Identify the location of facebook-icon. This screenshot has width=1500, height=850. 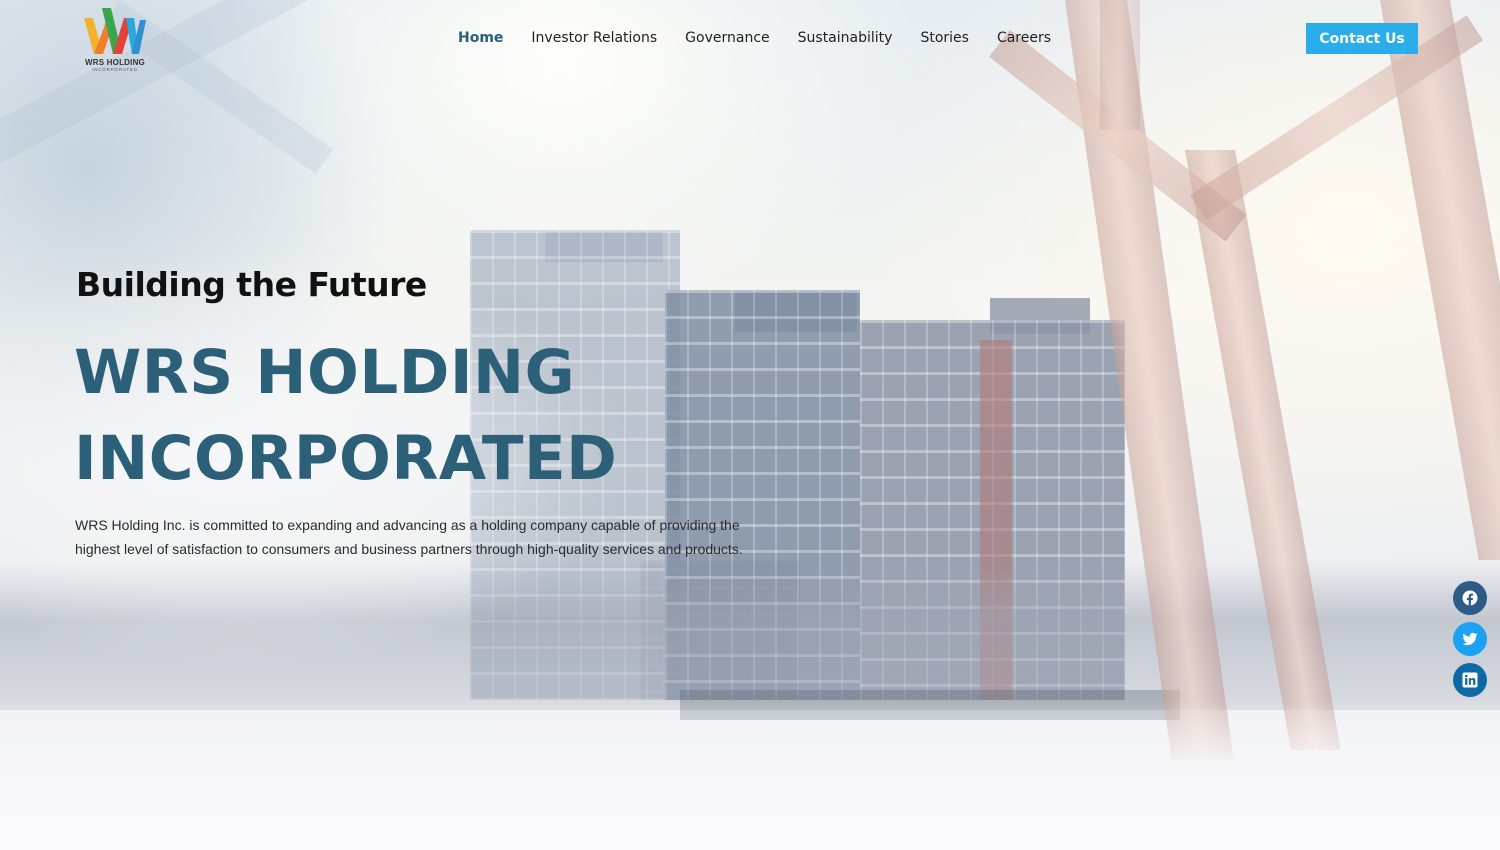
(1470, 598).